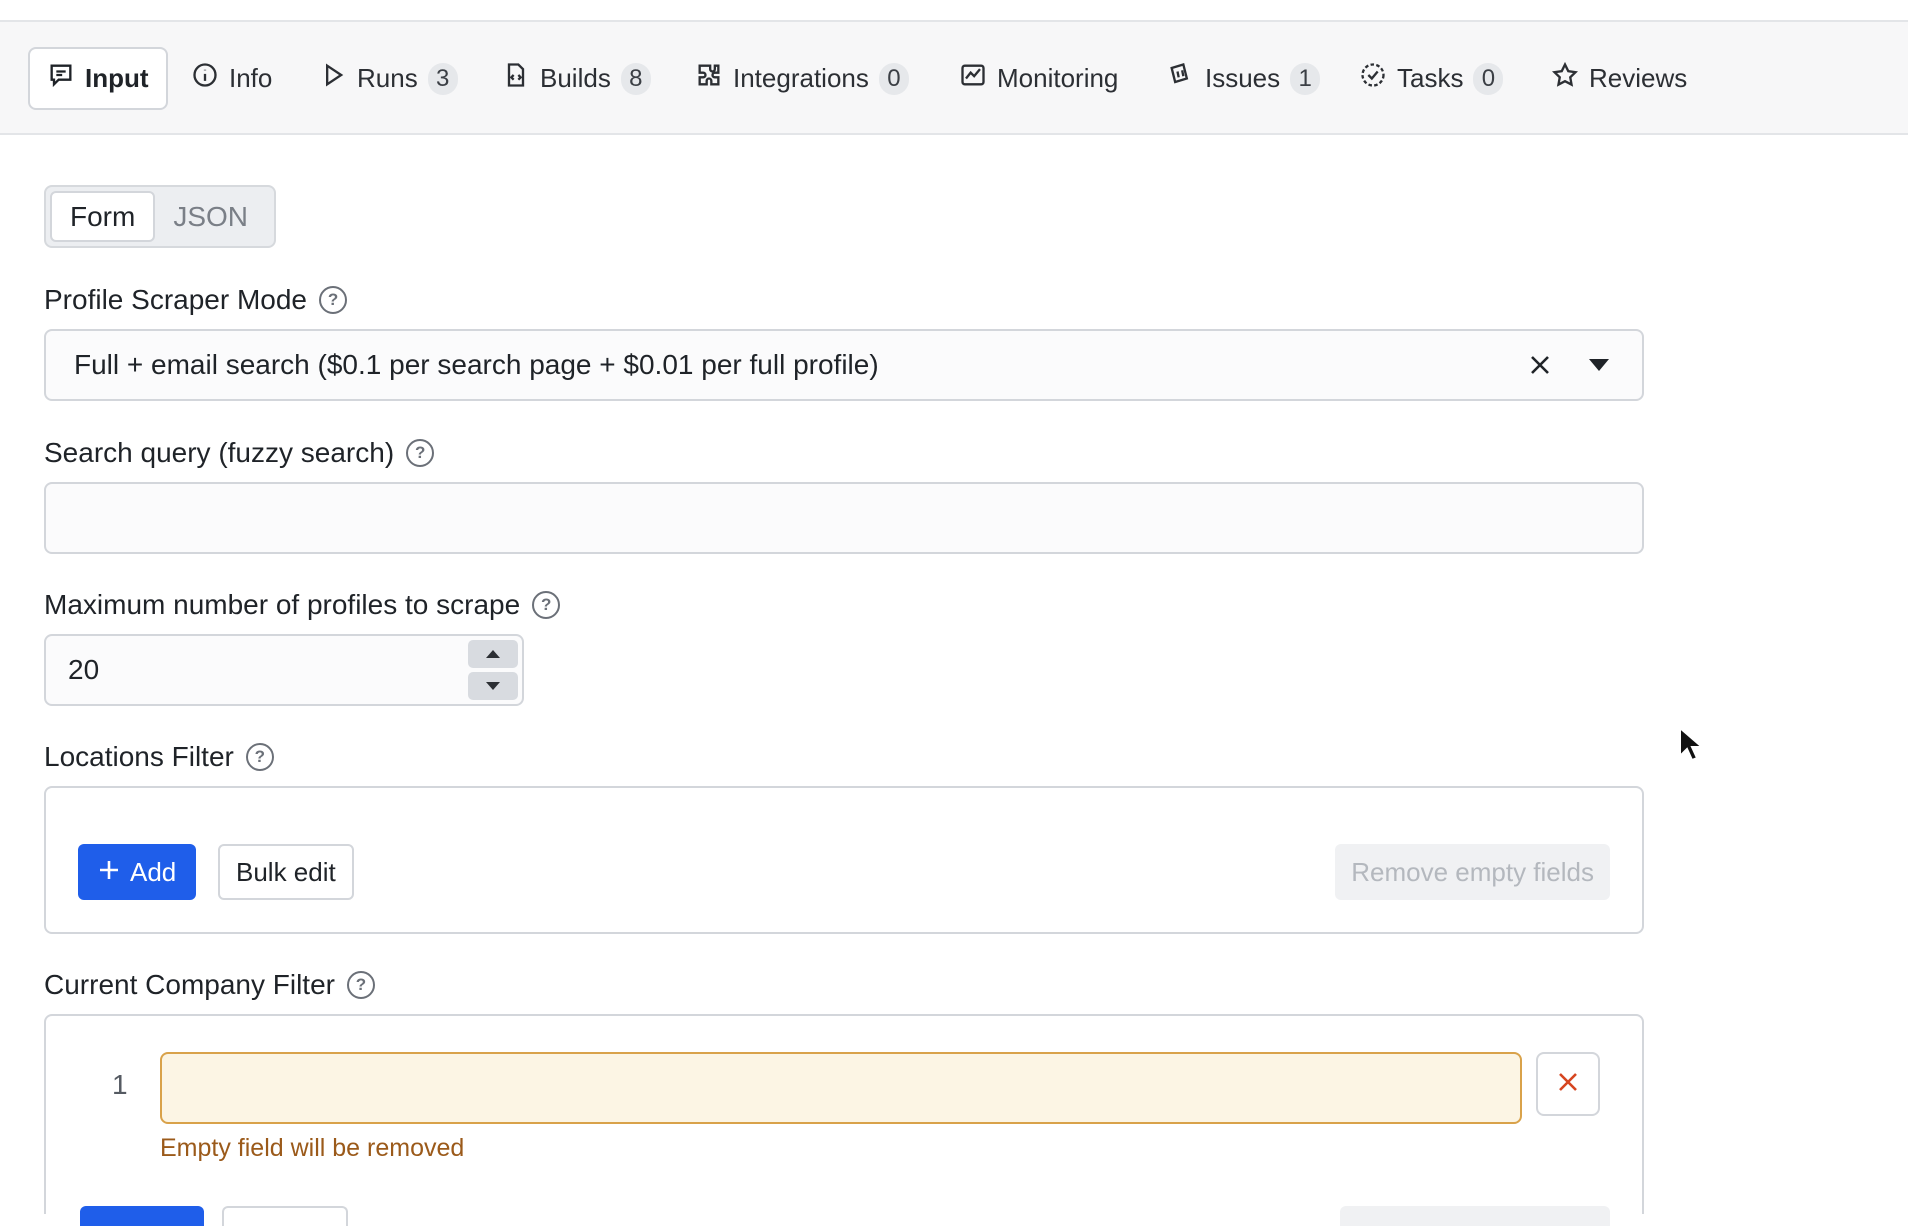  What do you see at coordinates (137, 872) in the screenshot?
I see `add-location-button: Add` at bounding box center [137, 872].